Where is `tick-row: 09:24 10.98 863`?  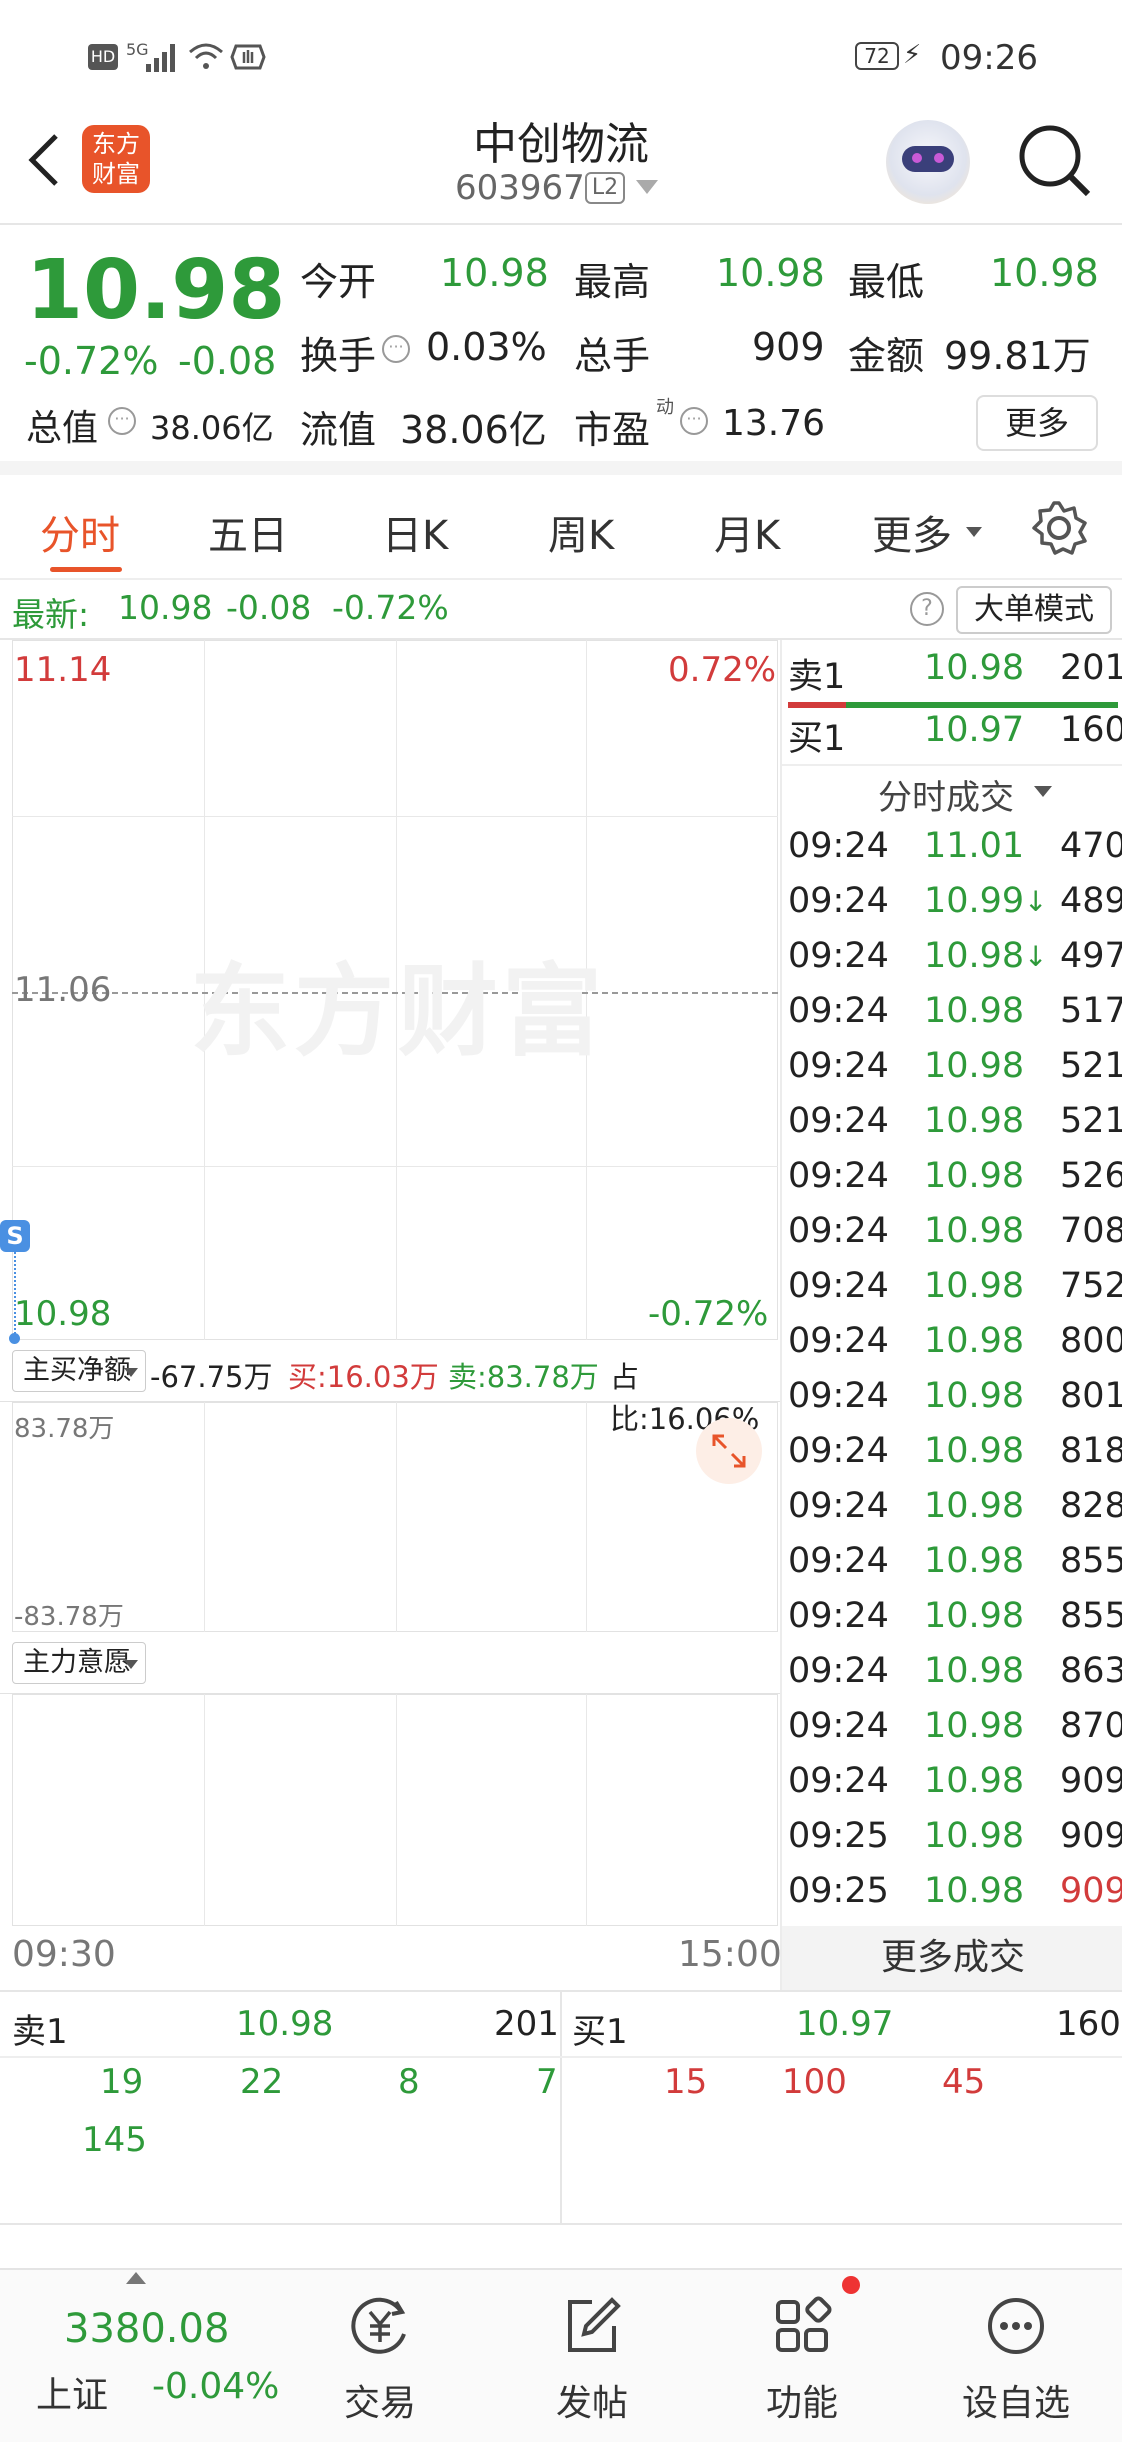
tick-row: 09:24 10.98 863 is located at coordinates (955, 1678).